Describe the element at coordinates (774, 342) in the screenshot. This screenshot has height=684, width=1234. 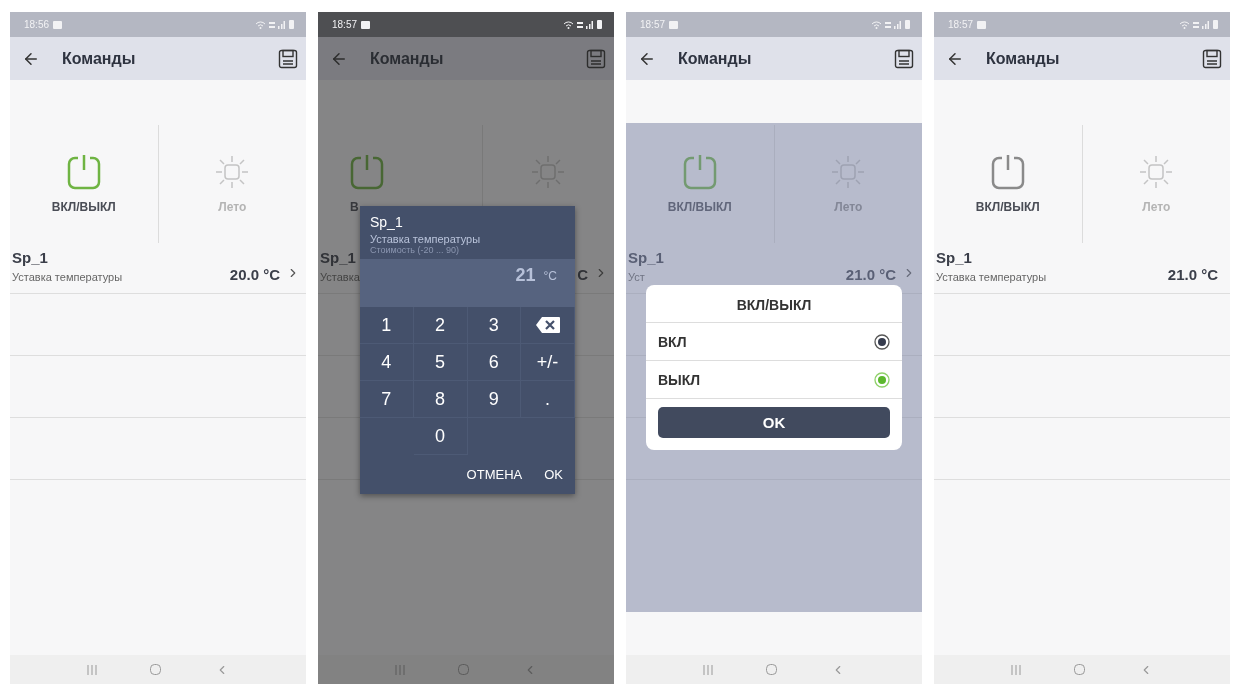
I see `choice-option: ВКЛ` at that location.